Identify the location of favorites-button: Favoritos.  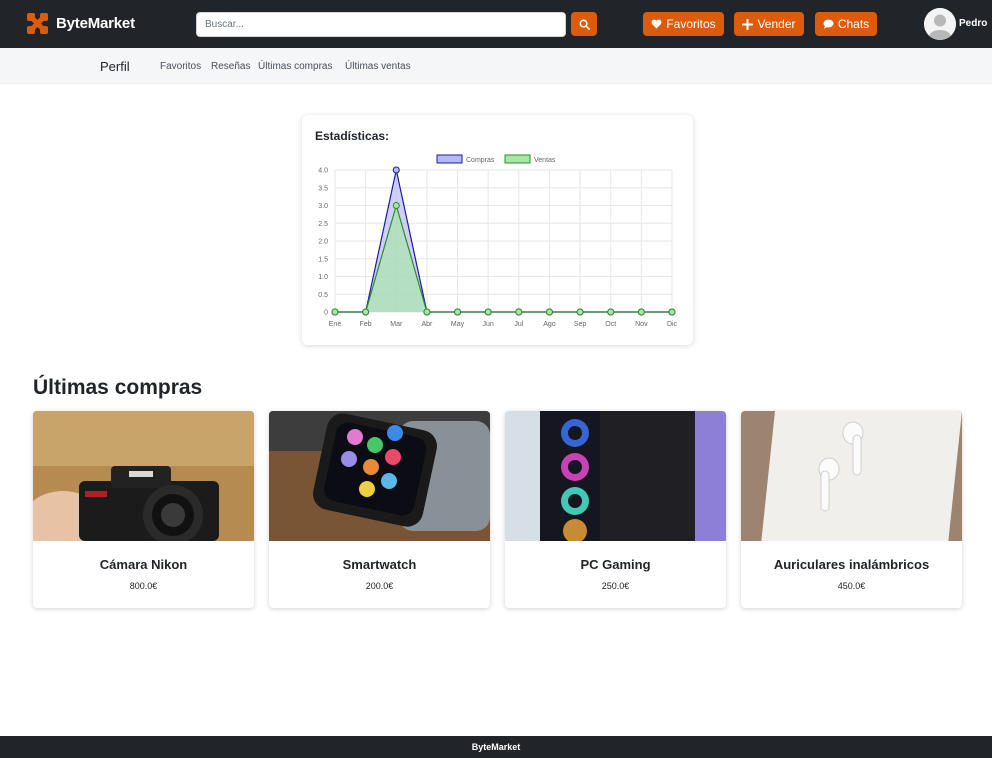
(683, 24).